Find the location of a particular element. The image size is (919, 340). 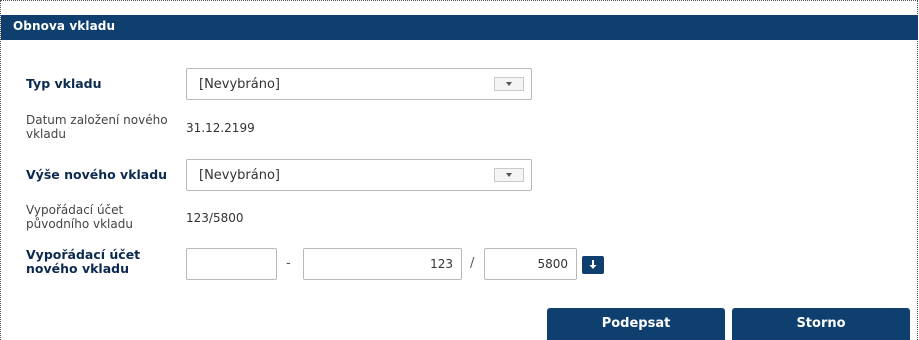

new-account-label-line2: nového vkladu is located at coordinates (77, 268).